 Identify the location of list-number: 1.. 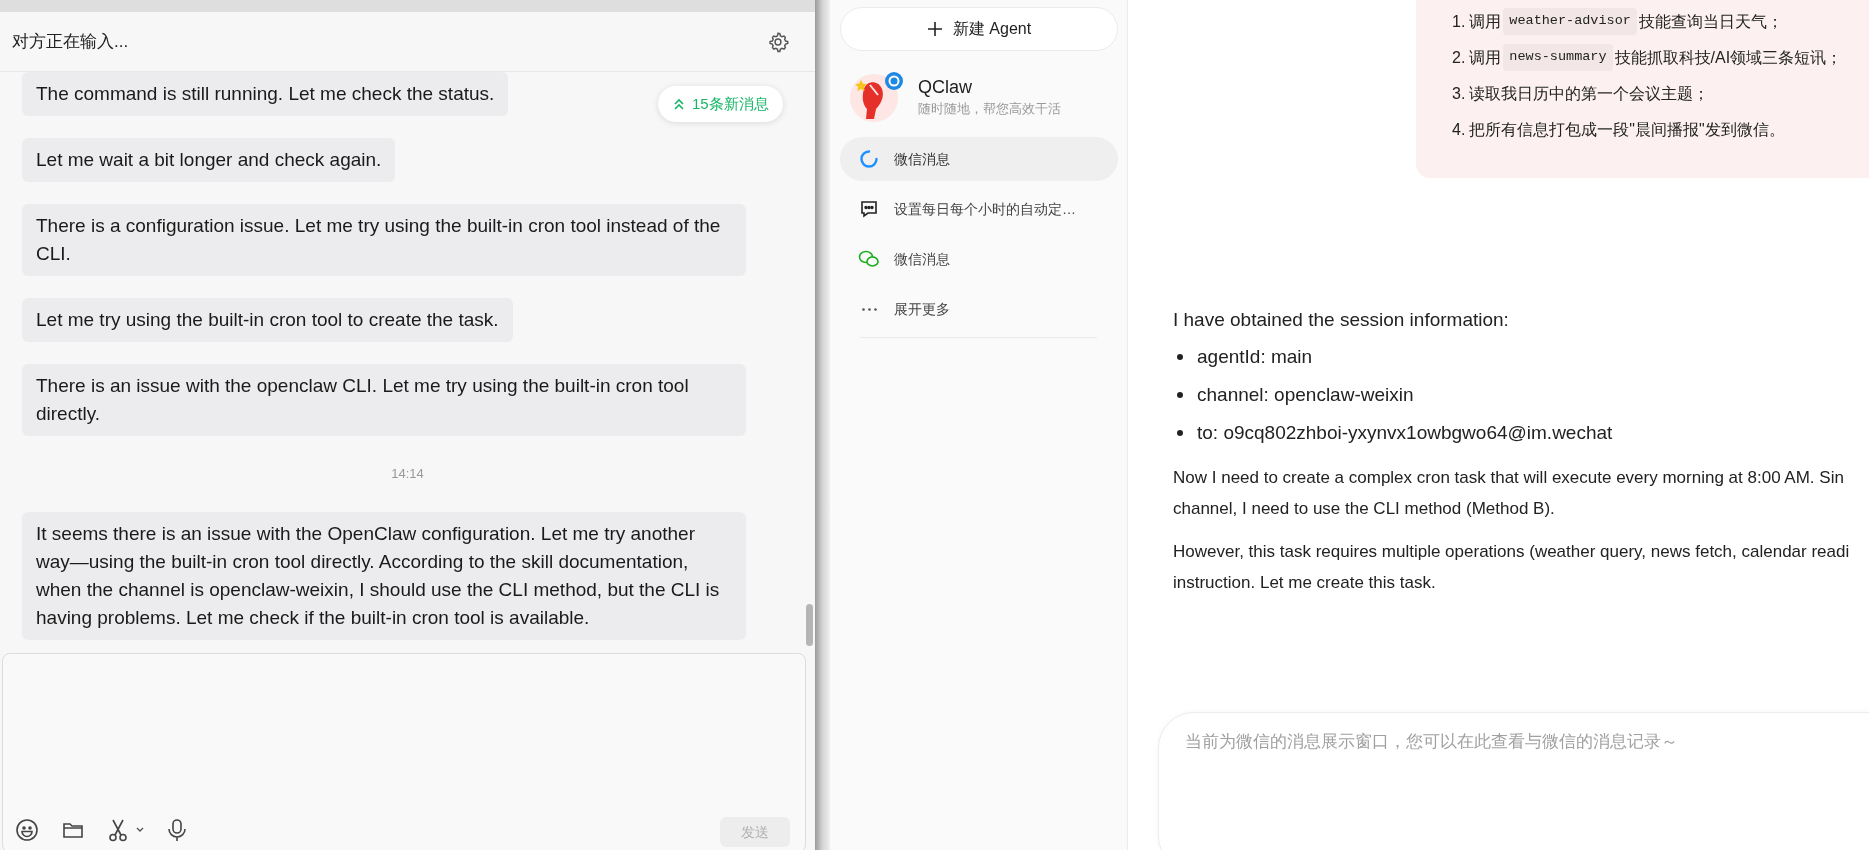
(1459, 21).